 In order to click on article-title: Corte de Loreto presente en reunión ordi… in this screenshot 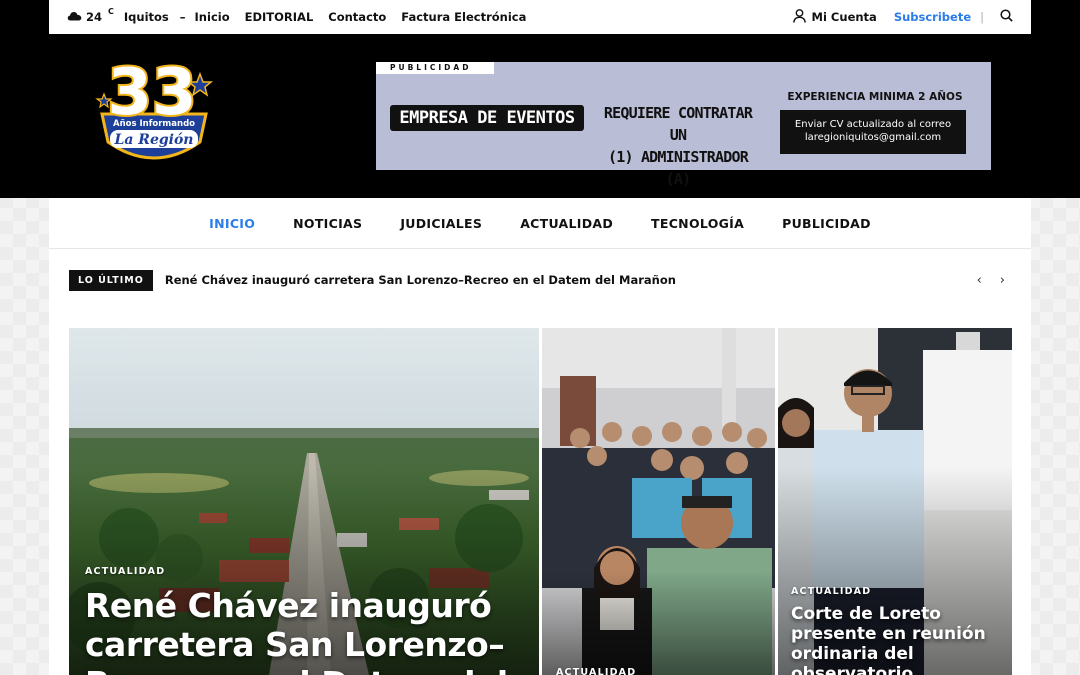, I will do `click(893, 639)`.